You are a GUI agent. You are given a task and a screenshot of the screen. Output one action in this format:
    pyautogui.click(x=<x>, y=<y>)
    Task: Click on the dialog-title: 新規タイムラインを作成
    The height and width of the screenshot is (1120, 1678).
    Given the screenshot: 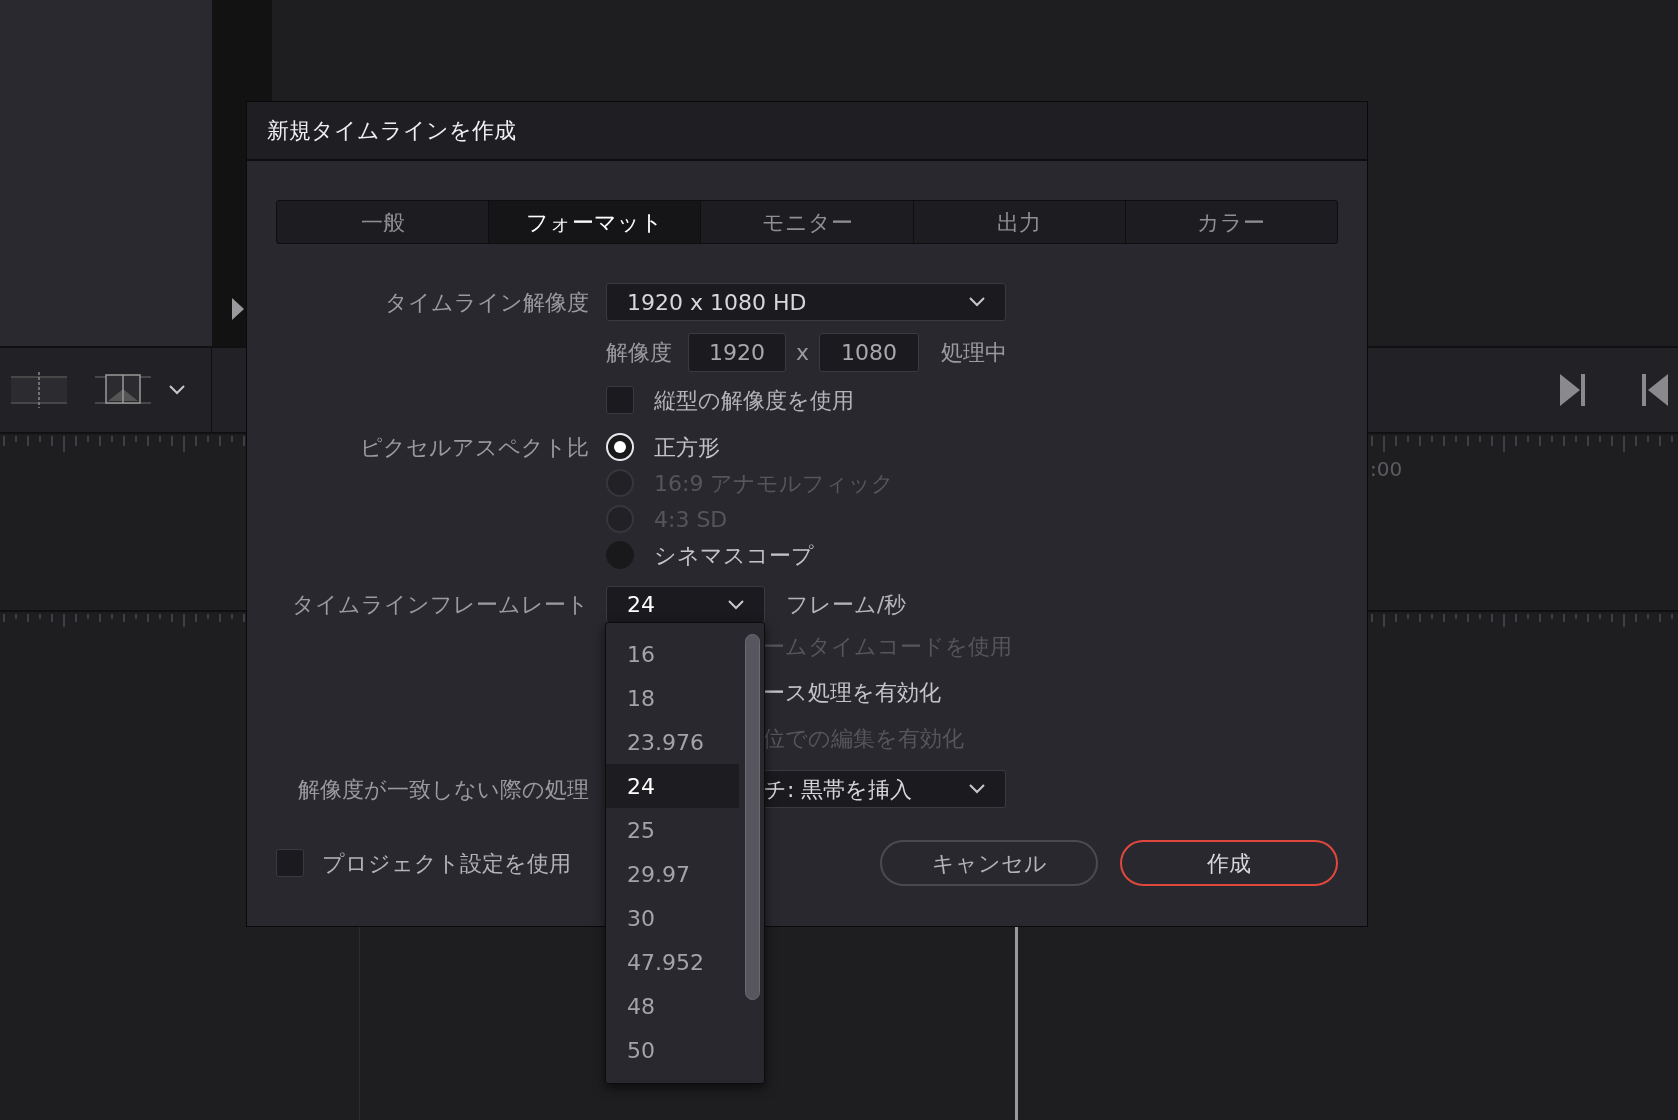 What is the action you would take?
    pyautogui.click(x=391, y=131)
    